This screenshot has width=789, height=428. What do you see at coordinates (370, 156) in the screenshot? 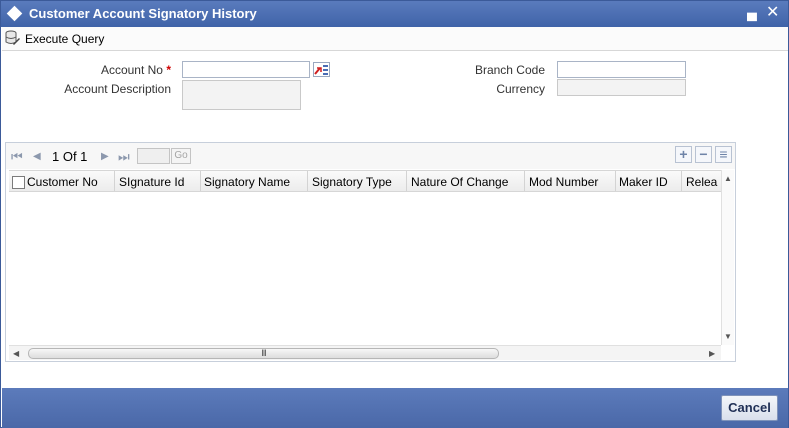
I see `pager-bar: ⏮ ◀ 1 Of 1 ▶ ⏭ Go + − ≡` at bounding box center [370, 156].